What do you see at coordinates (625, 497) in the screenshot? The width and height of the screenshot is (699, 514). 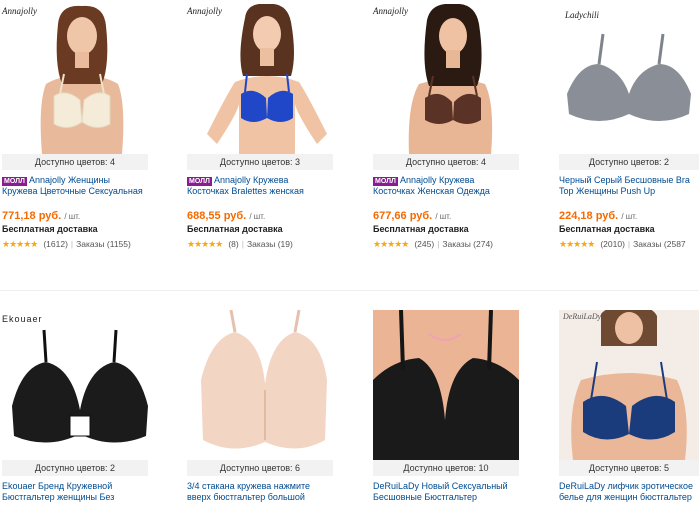 I see `title-line2: белье для женщин бюстгальтер` at bounding box center [625, 497].